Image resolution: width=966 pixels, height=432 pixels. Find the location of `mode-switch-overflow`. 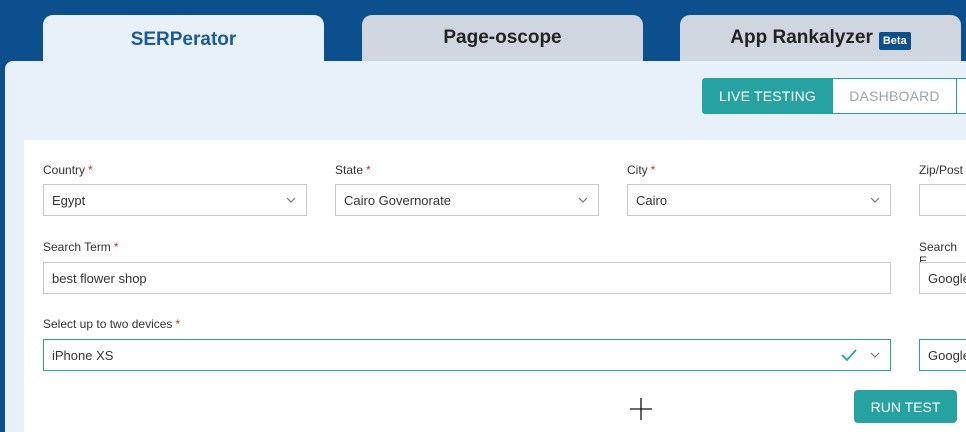

mode-switch-overflow is located at coordinates (961, 96).